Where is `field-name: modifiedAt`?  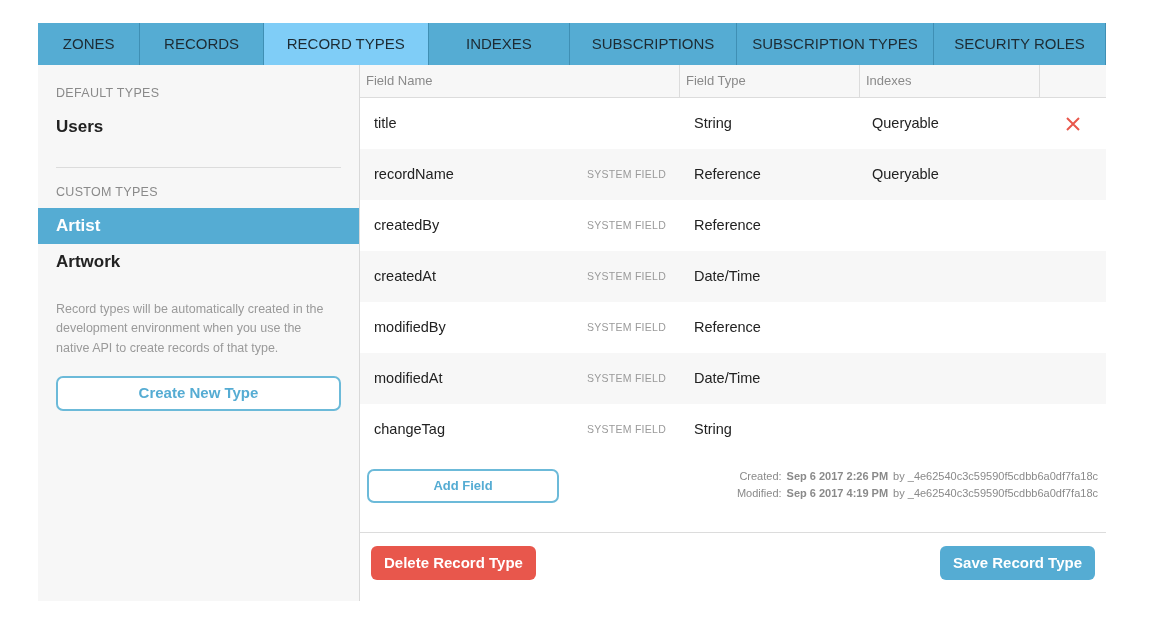 field-name: modifiedAt is located at coordinates (408, 378).